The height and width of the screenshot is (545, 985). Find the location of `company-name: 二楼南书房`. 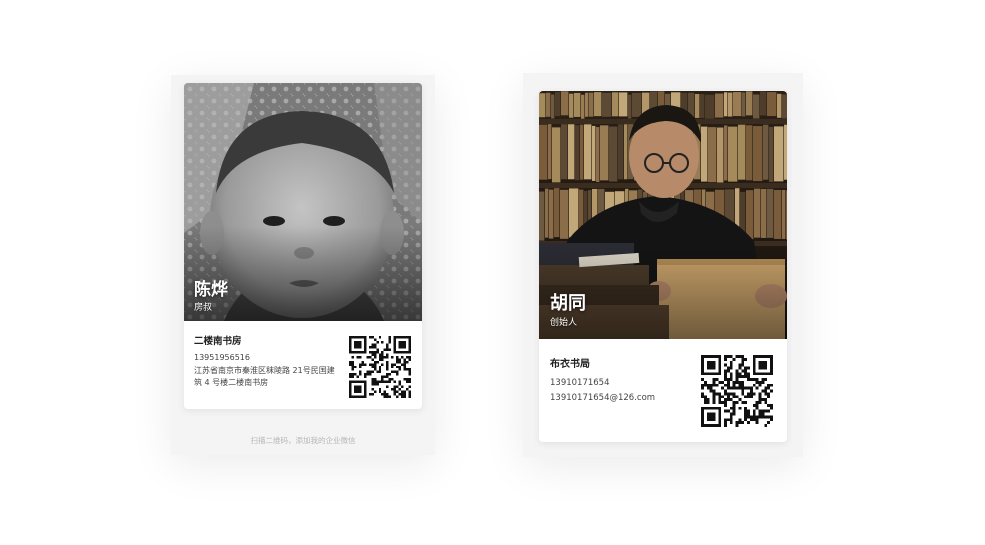

company-name: 二楼南书房 is located at coordinates (218, 341).